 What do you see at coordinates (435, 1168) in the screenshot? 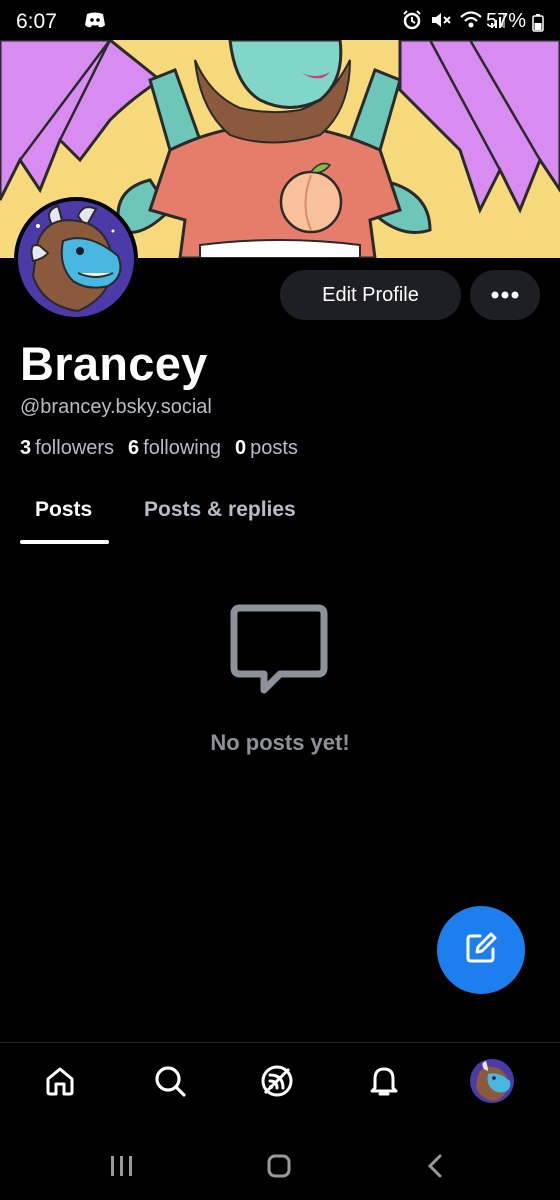
I see `back-icon` at bounding box center [435, 1168].